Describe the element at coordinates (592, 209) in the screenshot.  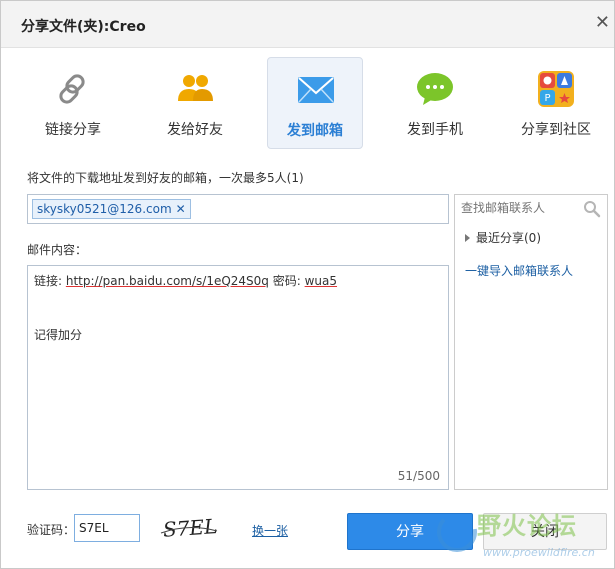
I see `search-icon` at that location.